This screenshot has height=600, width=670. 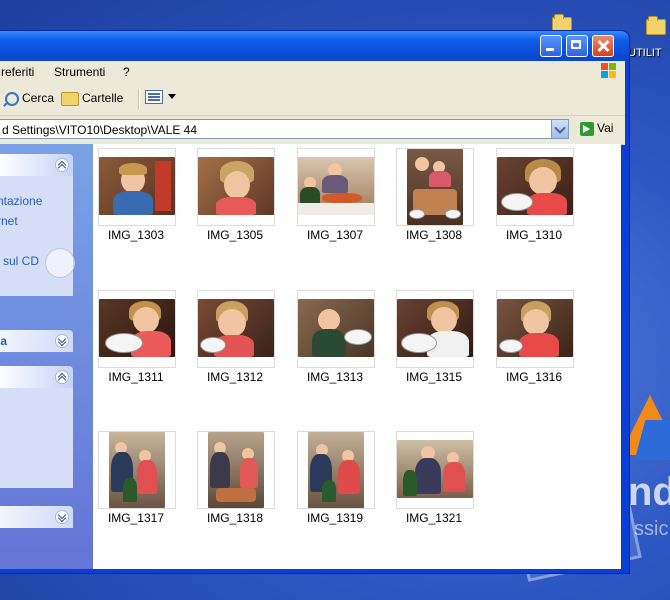 What do you see at coordinates (312, 72) in the screenshot?
I see `menu-bar: referiti Strumenti ?` at bounding box center [312, 72].